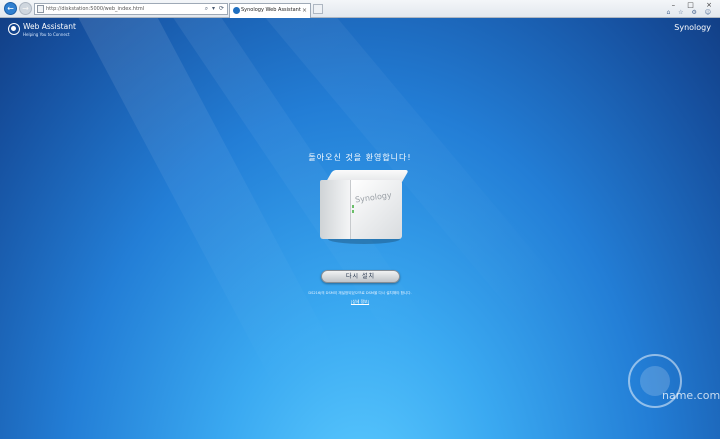  Describe the element at coordinates (360, 293) in the screenshot. I see `reinstall-description: DS216j의 DSM이 재설정되었으므로 DSM을 다시 설치해야 합니다.` at that location.